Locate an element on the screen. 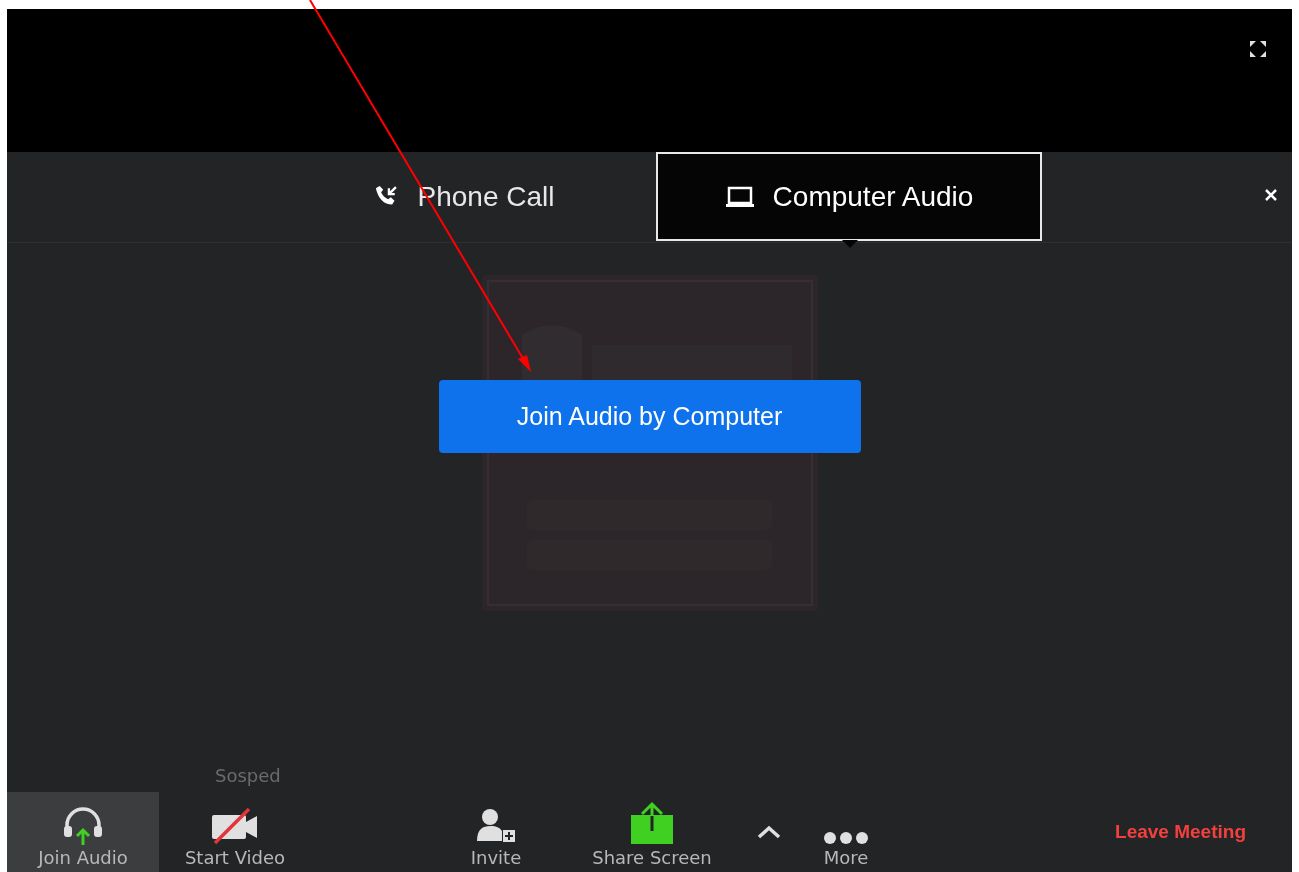 The image size is (1299, 872). toolbar-button: Share Screen is located at coordinates (652, 832).